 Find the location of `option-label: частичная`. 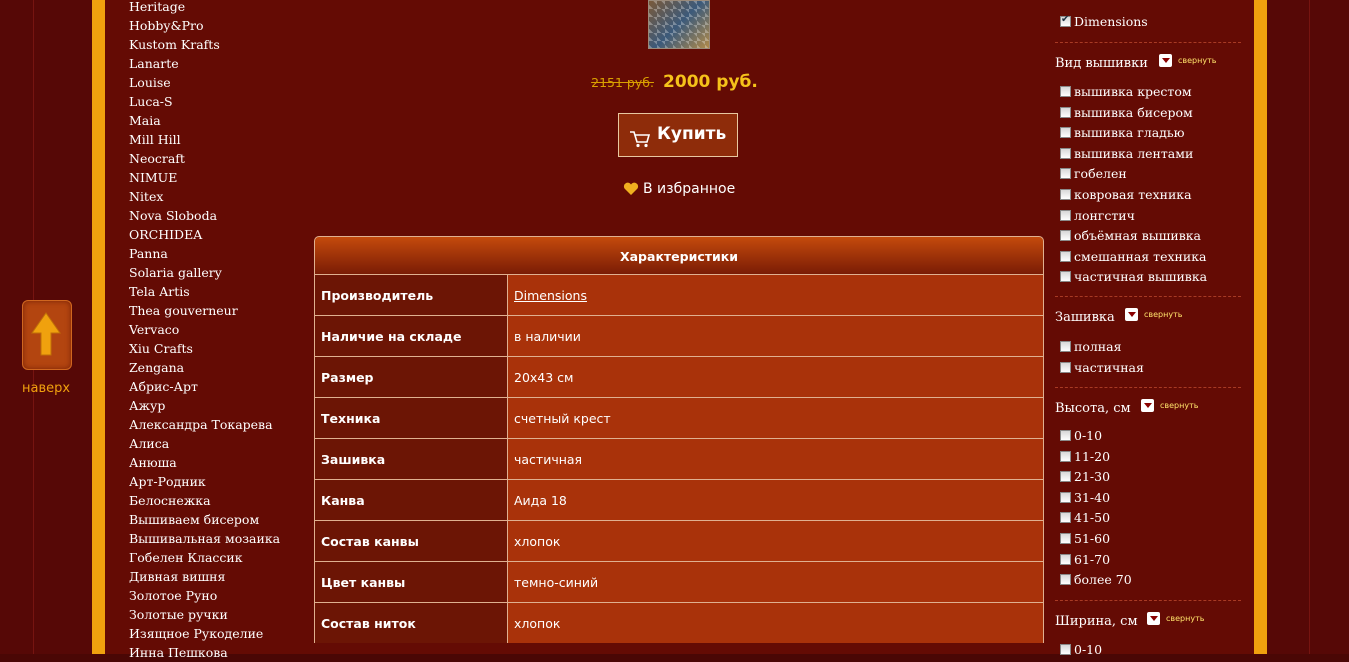

option-label: частичная is located at coordinates (1109, 367).